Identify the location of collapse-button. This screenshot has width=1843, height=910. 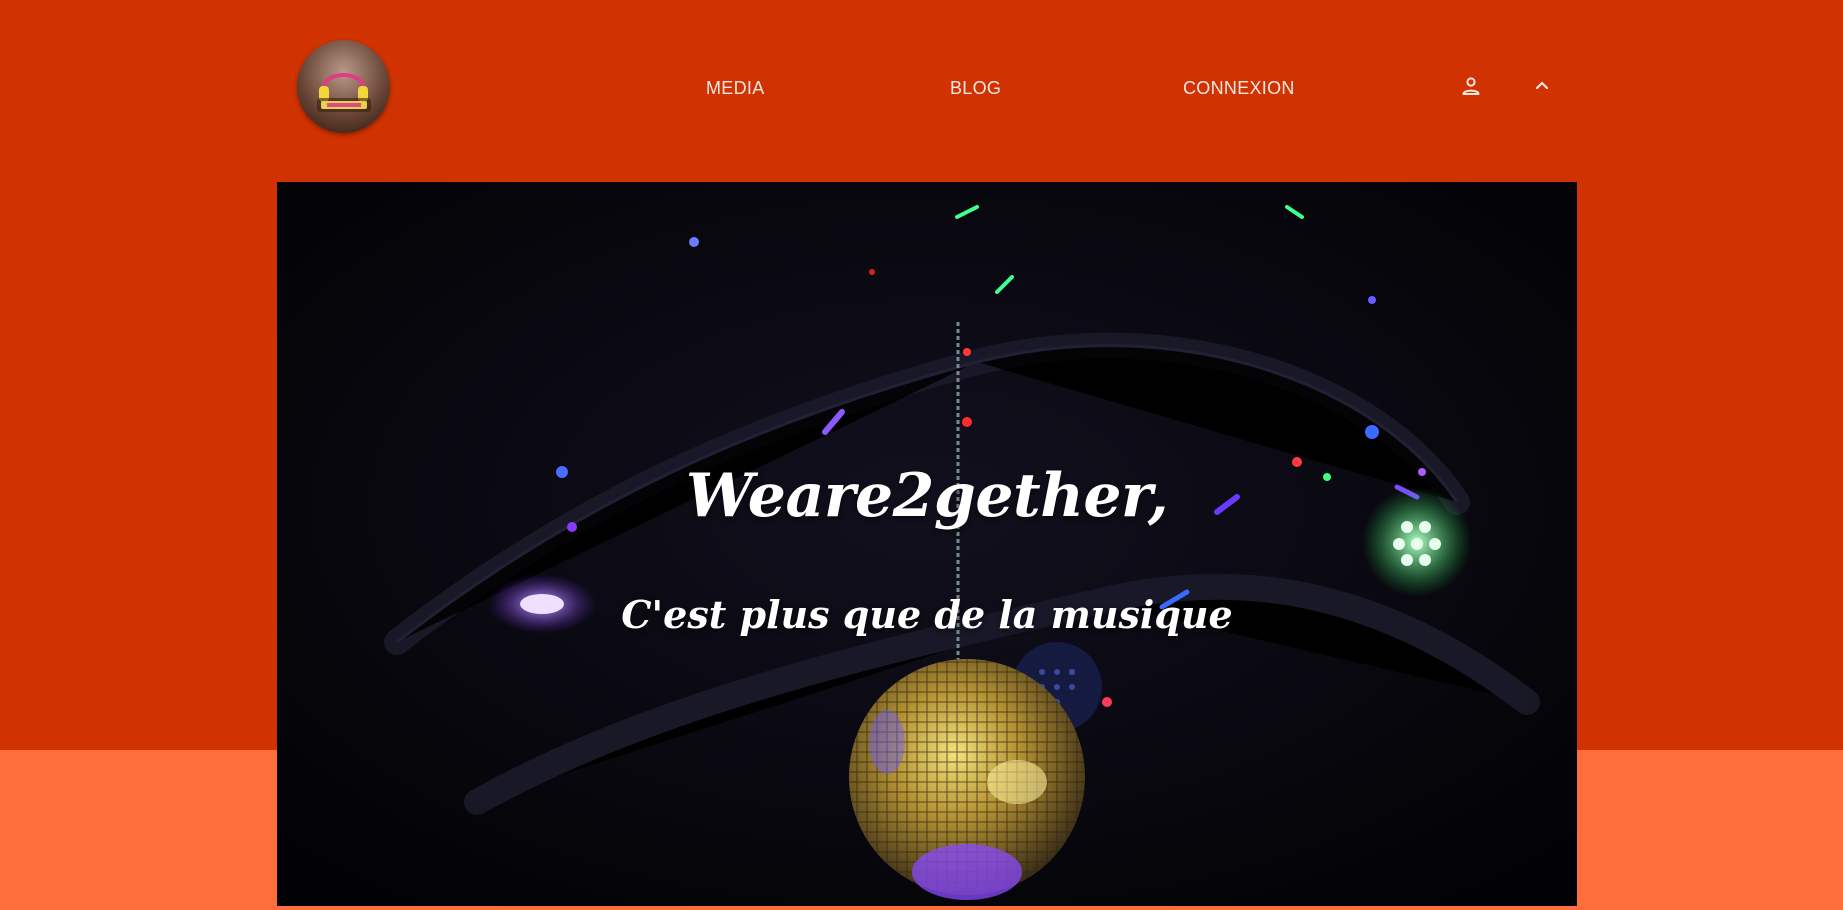
(1542, 86).